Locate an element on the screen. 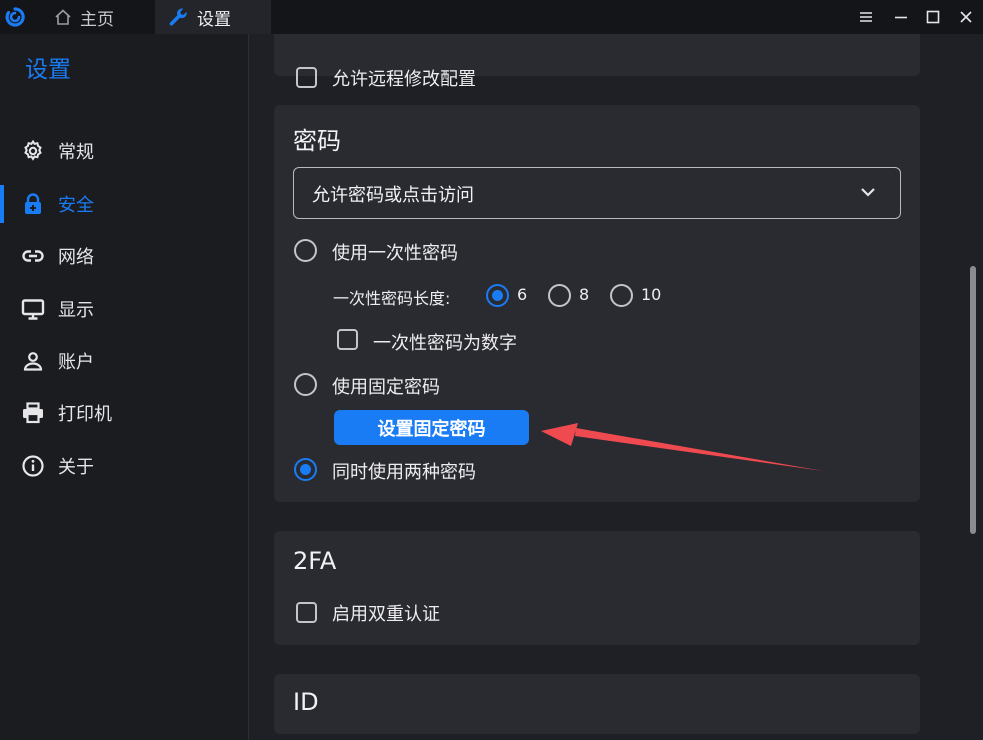  password-card-title: 密码 is located at coordinates (317, 141).